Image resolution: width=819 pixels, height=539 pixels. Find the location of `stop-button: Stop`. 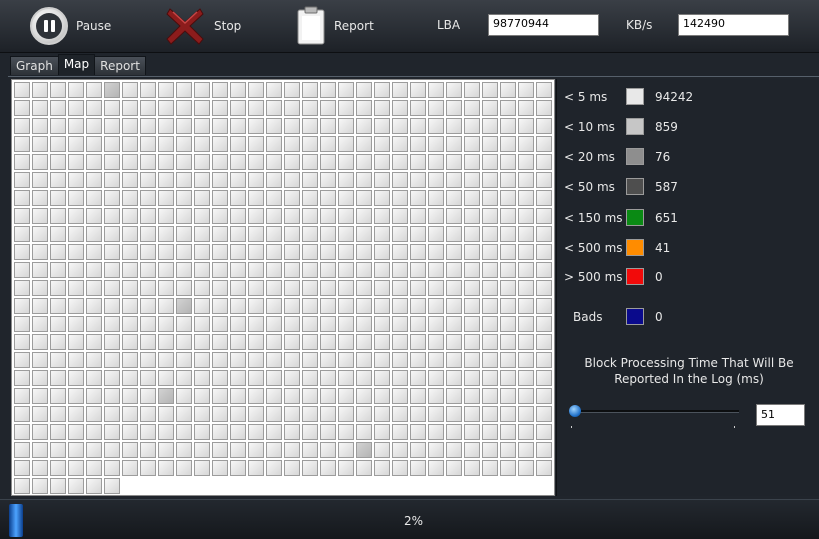

stop-button: Stop is located at coordinates (202, 26).